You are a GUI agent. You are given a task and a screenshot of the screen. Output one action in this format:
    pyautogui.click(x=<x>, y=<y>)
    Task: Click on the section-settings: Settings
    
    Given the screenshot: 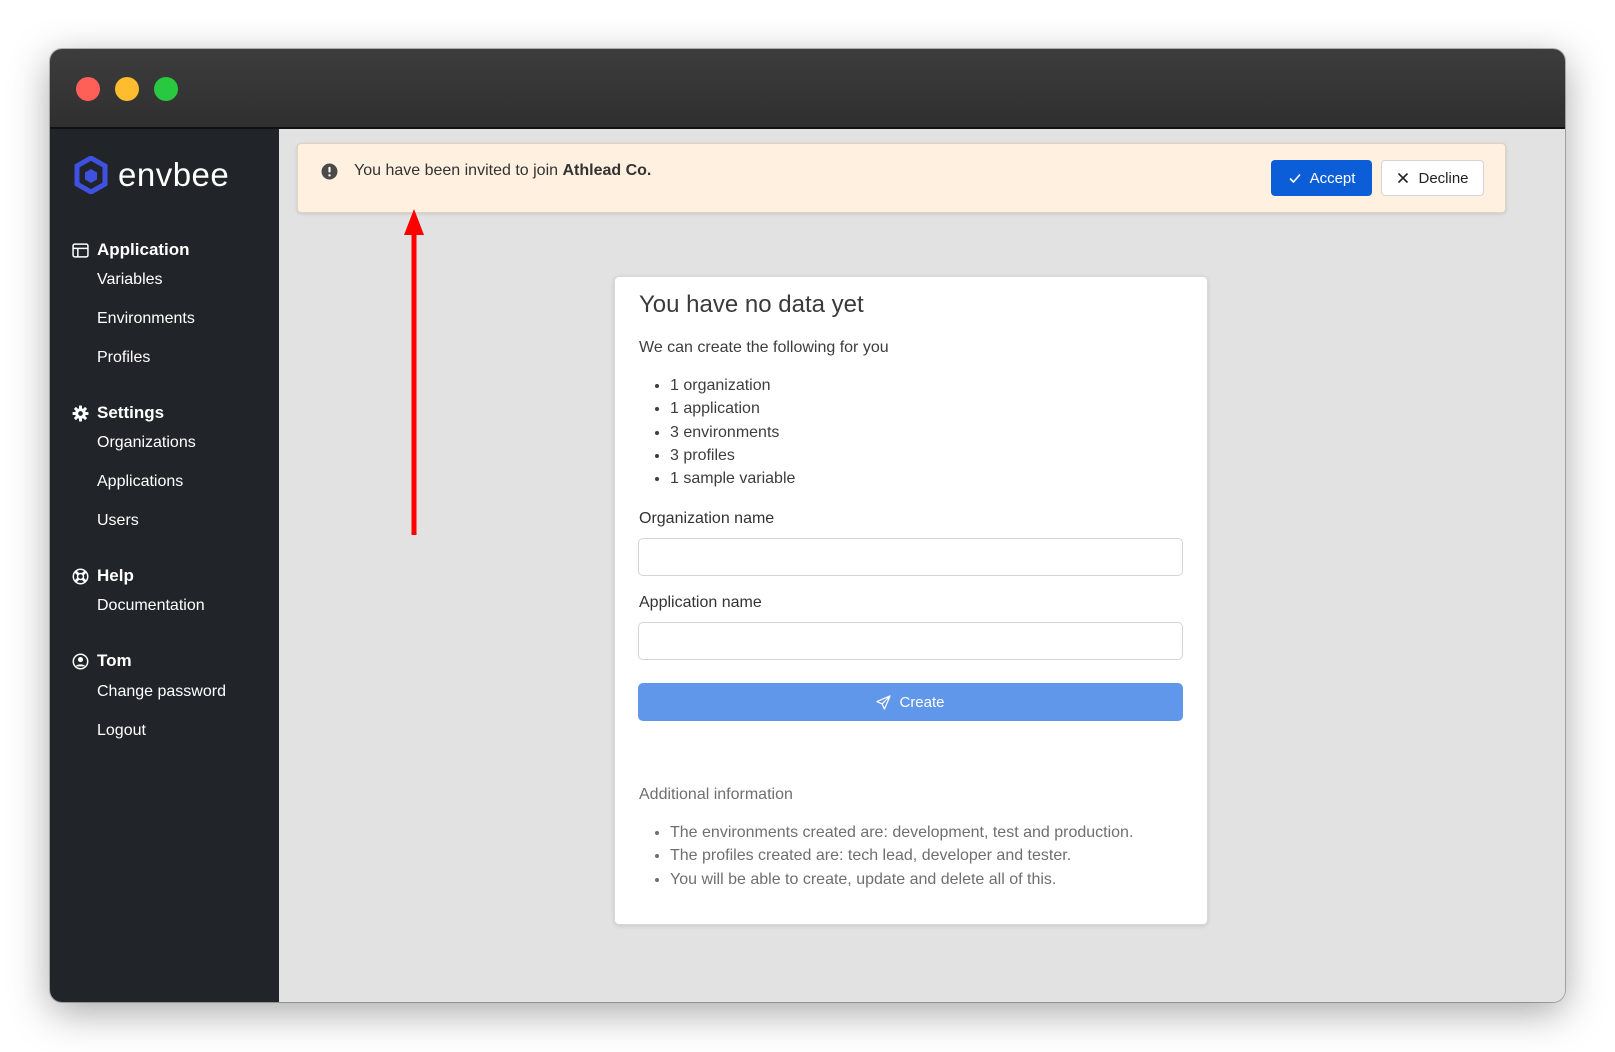 What is the action you would take?
    pyautogui.click(x=118, y=413)
    